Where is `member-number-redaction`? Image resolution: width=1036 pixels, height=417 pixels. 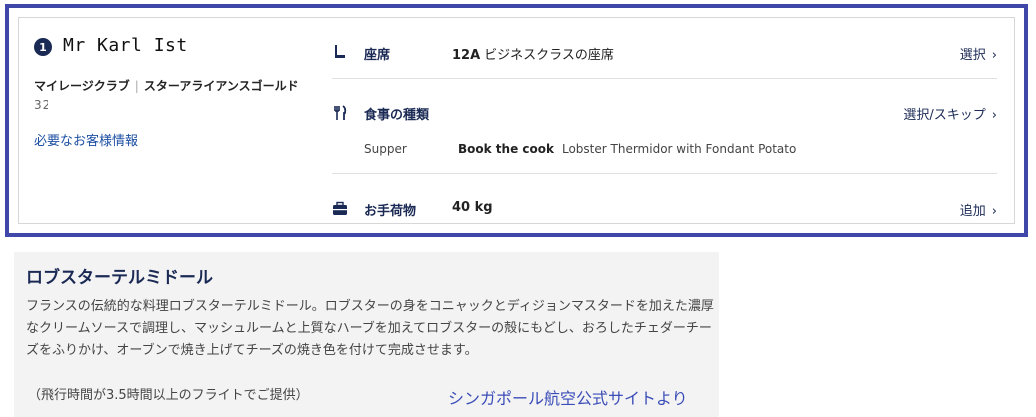
member-number-redaction is located at coordinates (88, 104).